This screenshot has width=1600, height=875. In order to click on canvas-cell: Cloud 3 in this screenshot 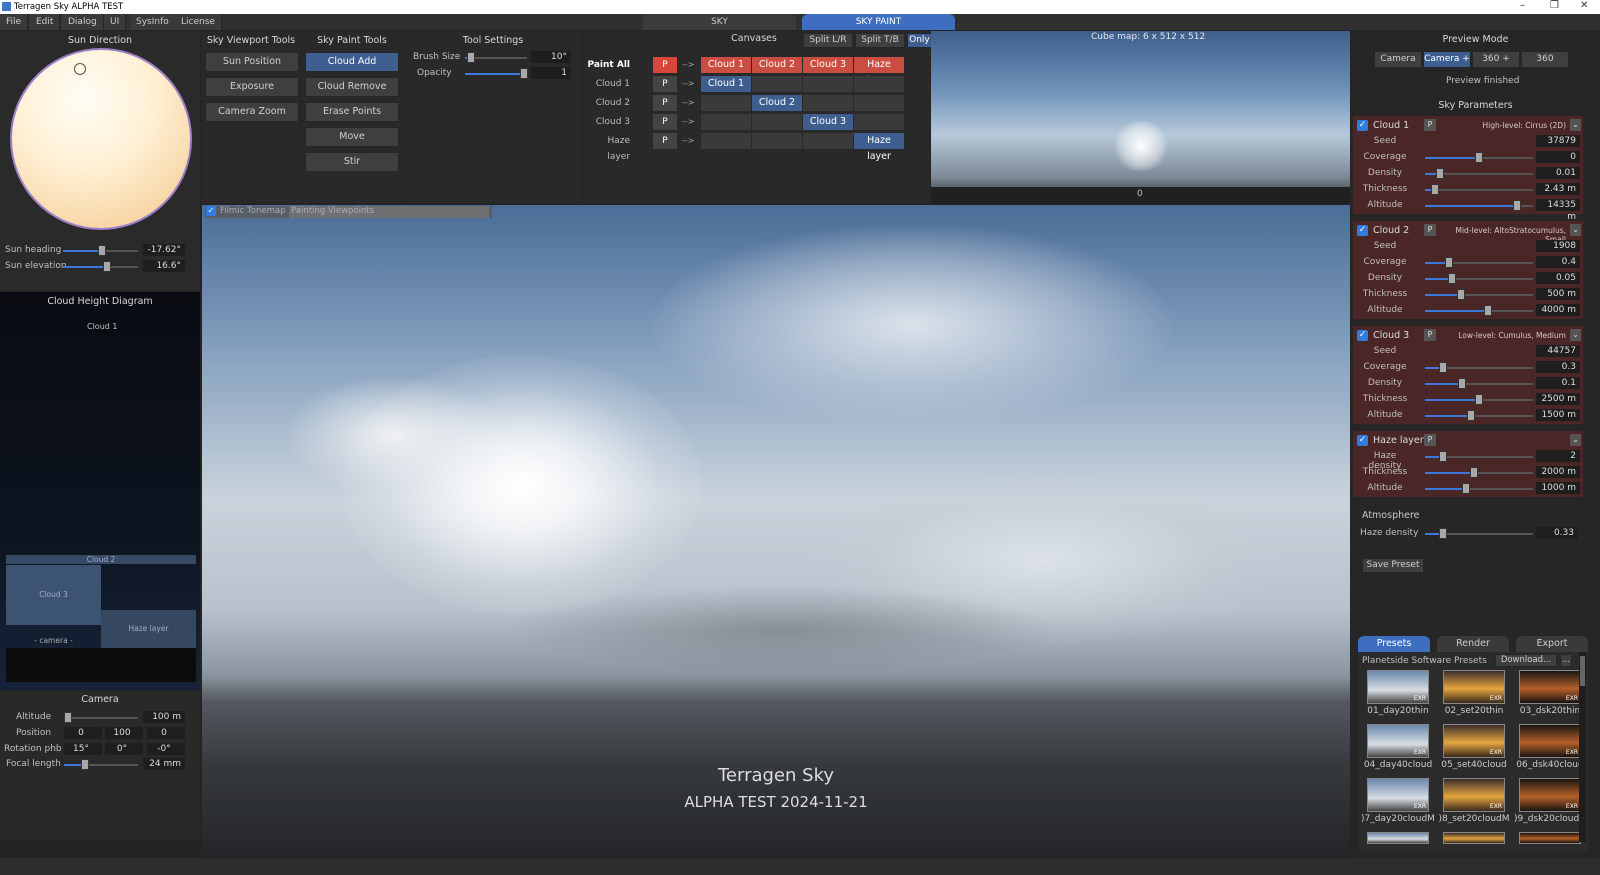, I will do `click(828, 65)`.